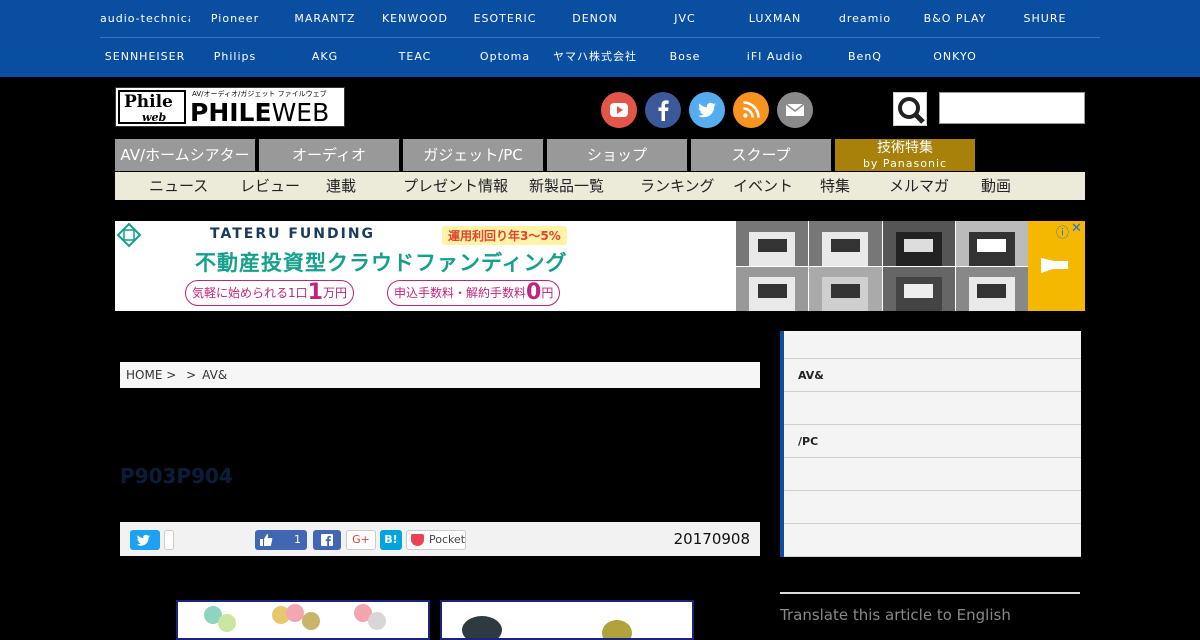 Image resolution: width=1200 pixels, height=640 pixels. I want to click on ad-pill2-text: 申込手数料・解約手数料, so click(460, 293).